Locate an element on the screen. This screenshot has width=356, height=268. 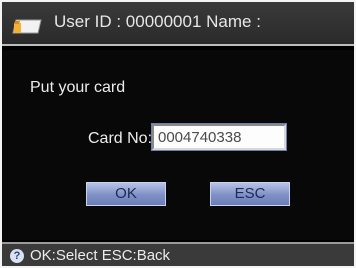
card-no-field is located at coordinates (219, 137).